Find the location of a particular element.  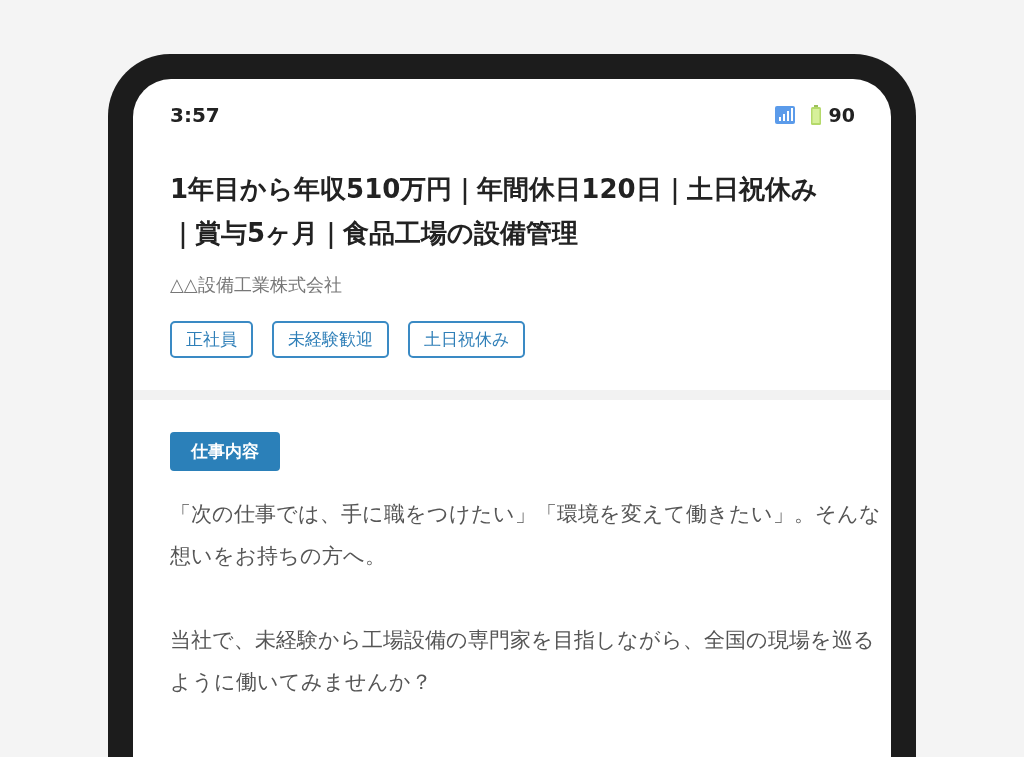

job-tag: 未経験歓迎 is located at coordinates (330, 339).